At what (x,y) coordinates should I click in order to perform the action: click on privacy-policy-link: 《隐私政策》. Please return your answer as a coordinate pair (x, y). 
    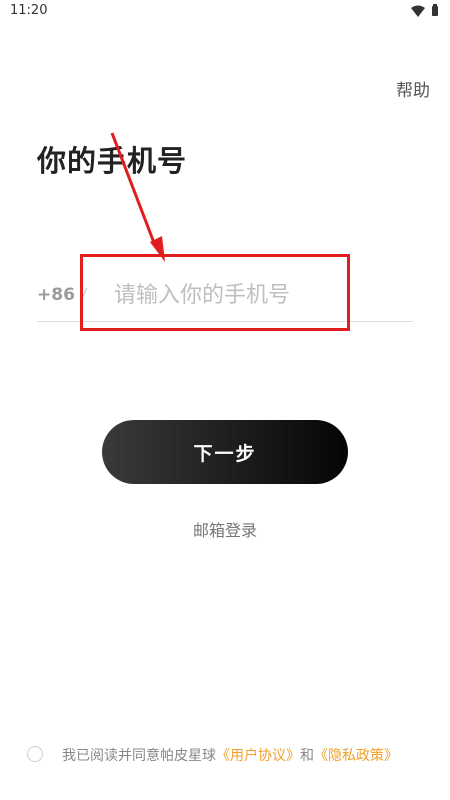
    Looking at the image, I should click on (356, 756).